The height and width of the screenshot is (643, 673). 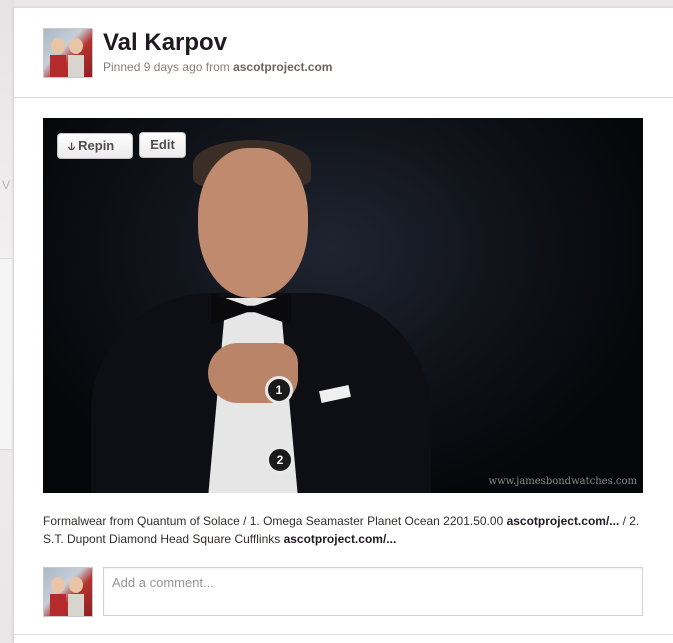 I want to click on divider, so click(x=343, y=634).